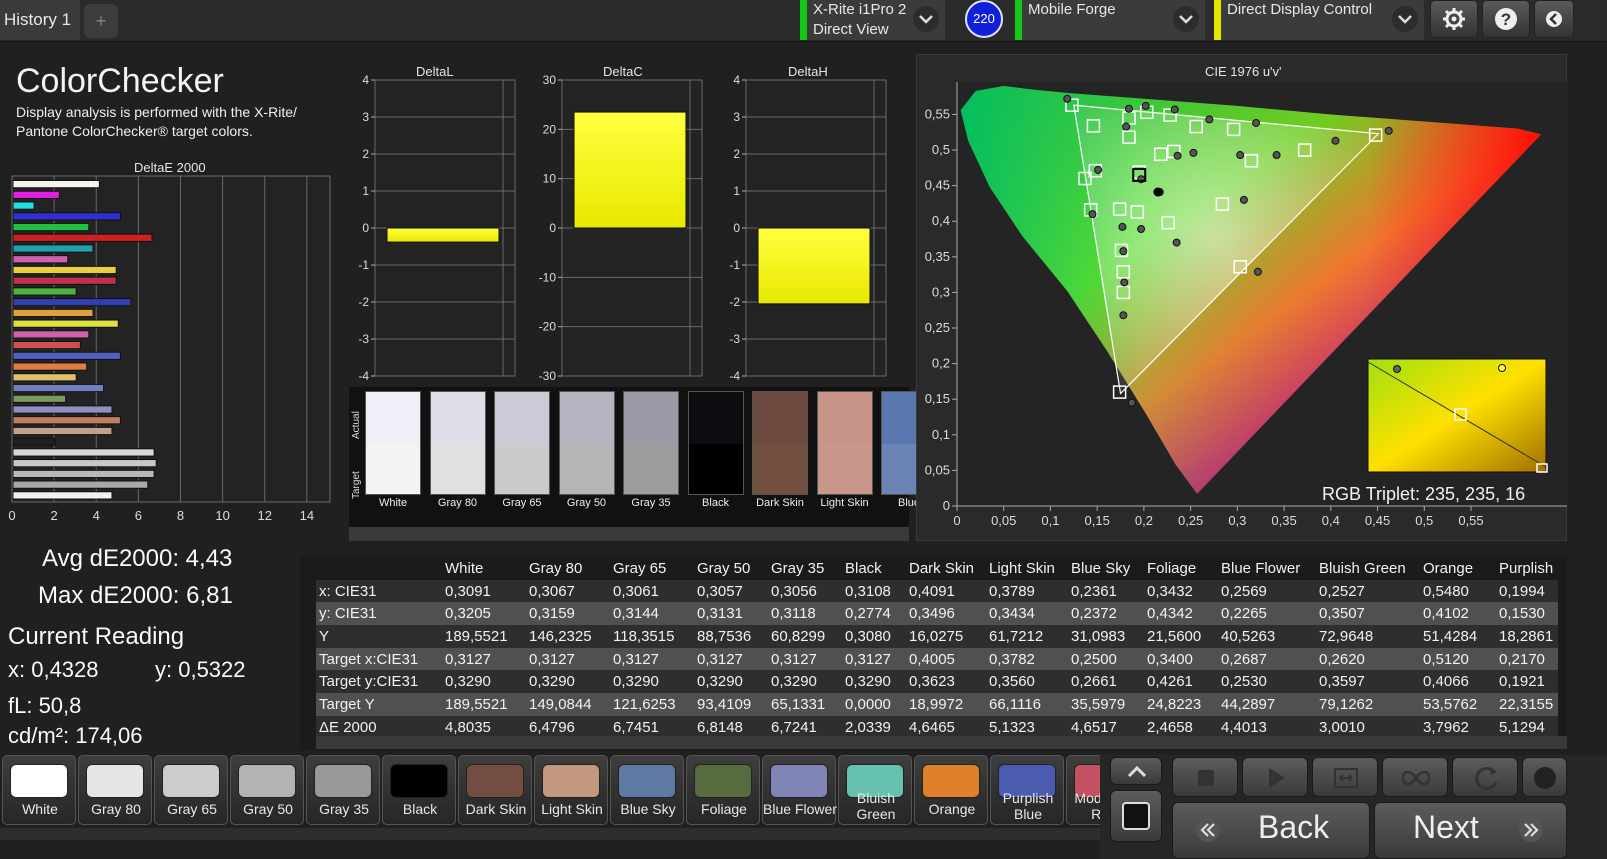 The height and width of the screenshot is (859, 1607). Describe the element at coordinates (1319, 20) in the screenshot. I see `workflow-dropdown: Direct Display Control` at that location.